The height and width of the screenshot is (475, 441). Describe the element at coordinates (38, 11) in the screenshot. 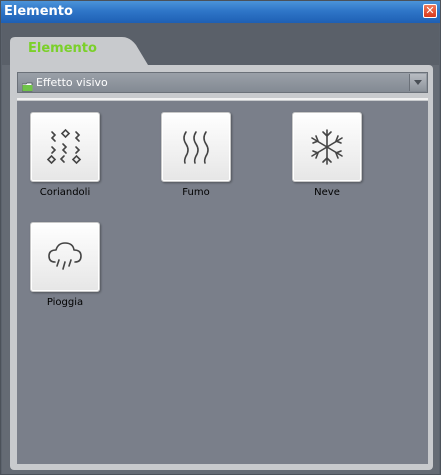

I see `window-title: Elemento` at that location.